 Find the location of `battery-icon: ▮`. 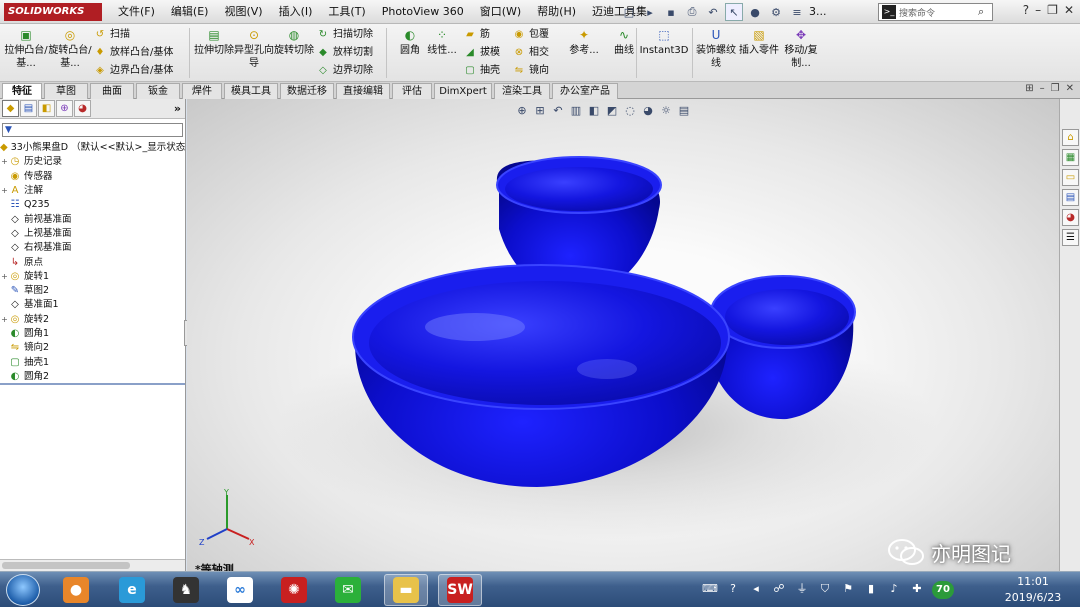

battery-icon: ▮ is located at coordinates (871, 589).